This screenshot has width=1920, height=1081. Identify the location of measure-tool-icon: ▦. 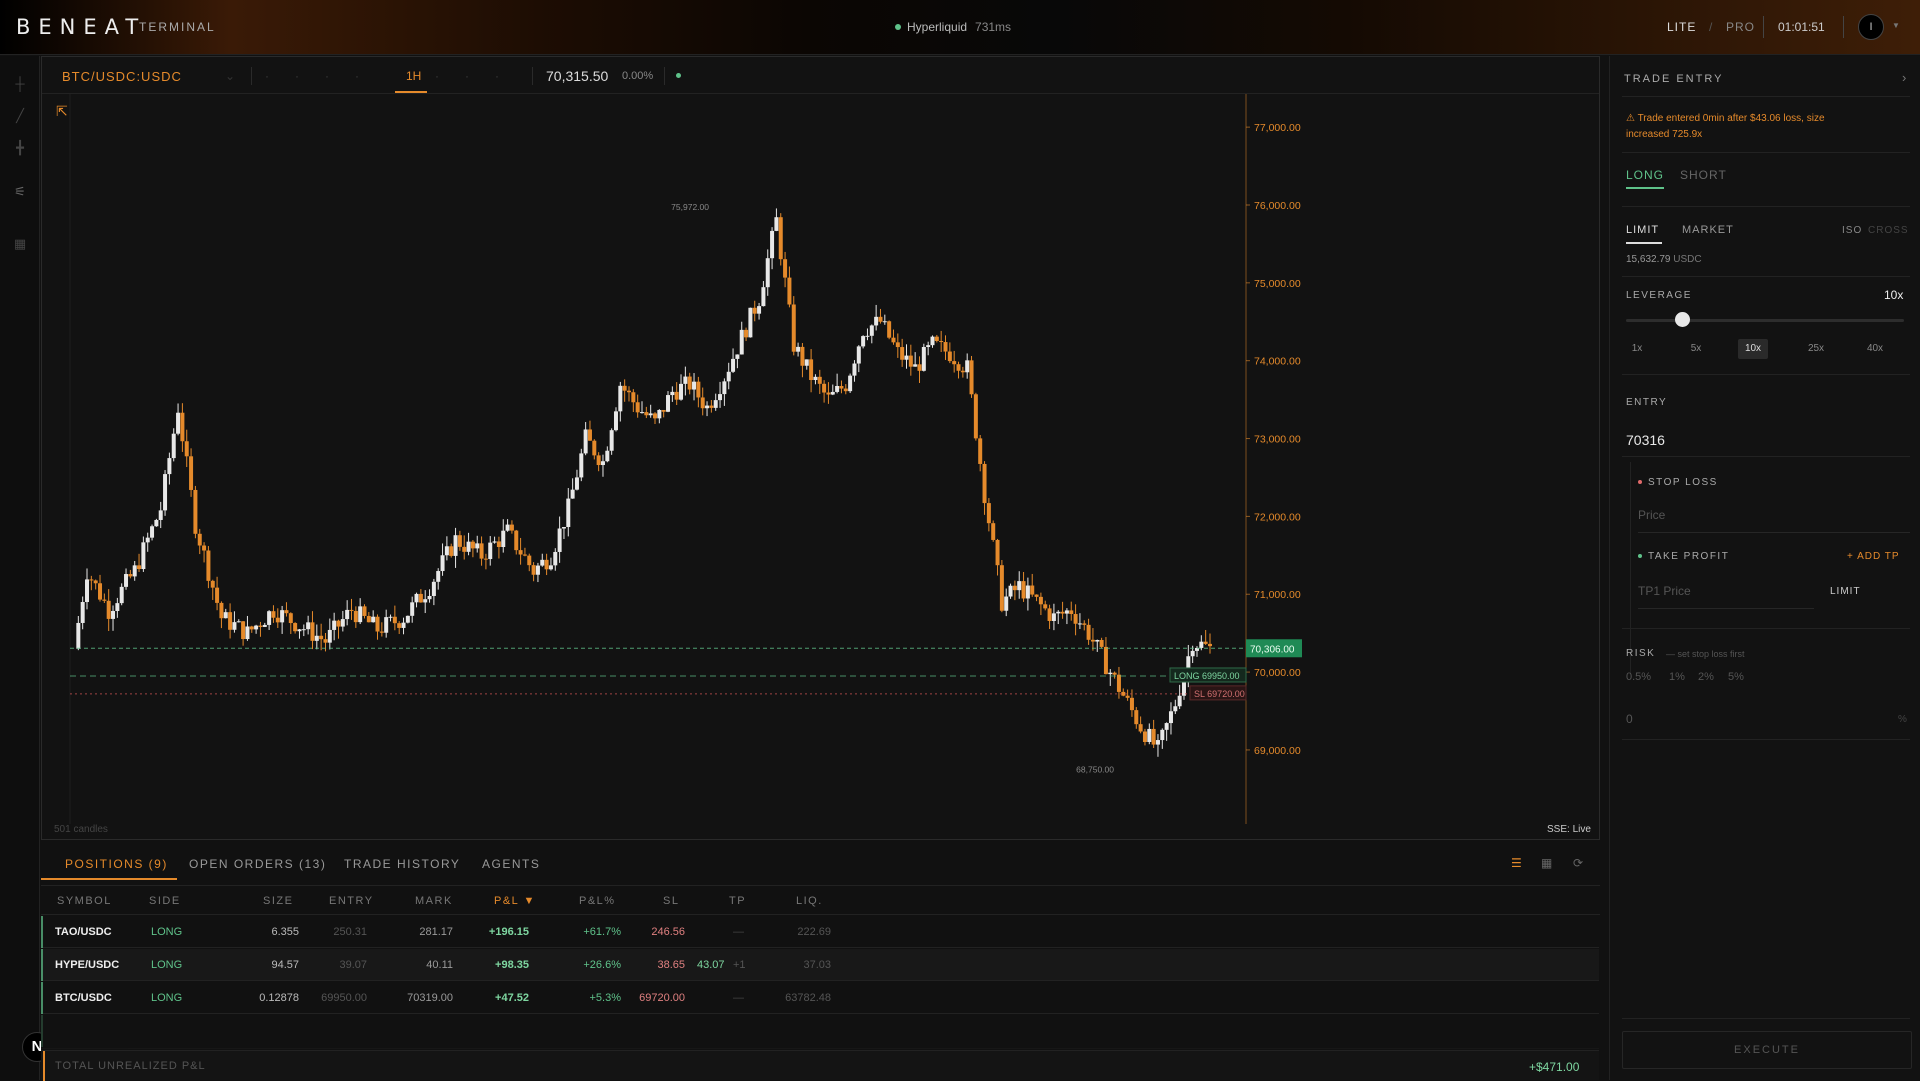
(20, 244).